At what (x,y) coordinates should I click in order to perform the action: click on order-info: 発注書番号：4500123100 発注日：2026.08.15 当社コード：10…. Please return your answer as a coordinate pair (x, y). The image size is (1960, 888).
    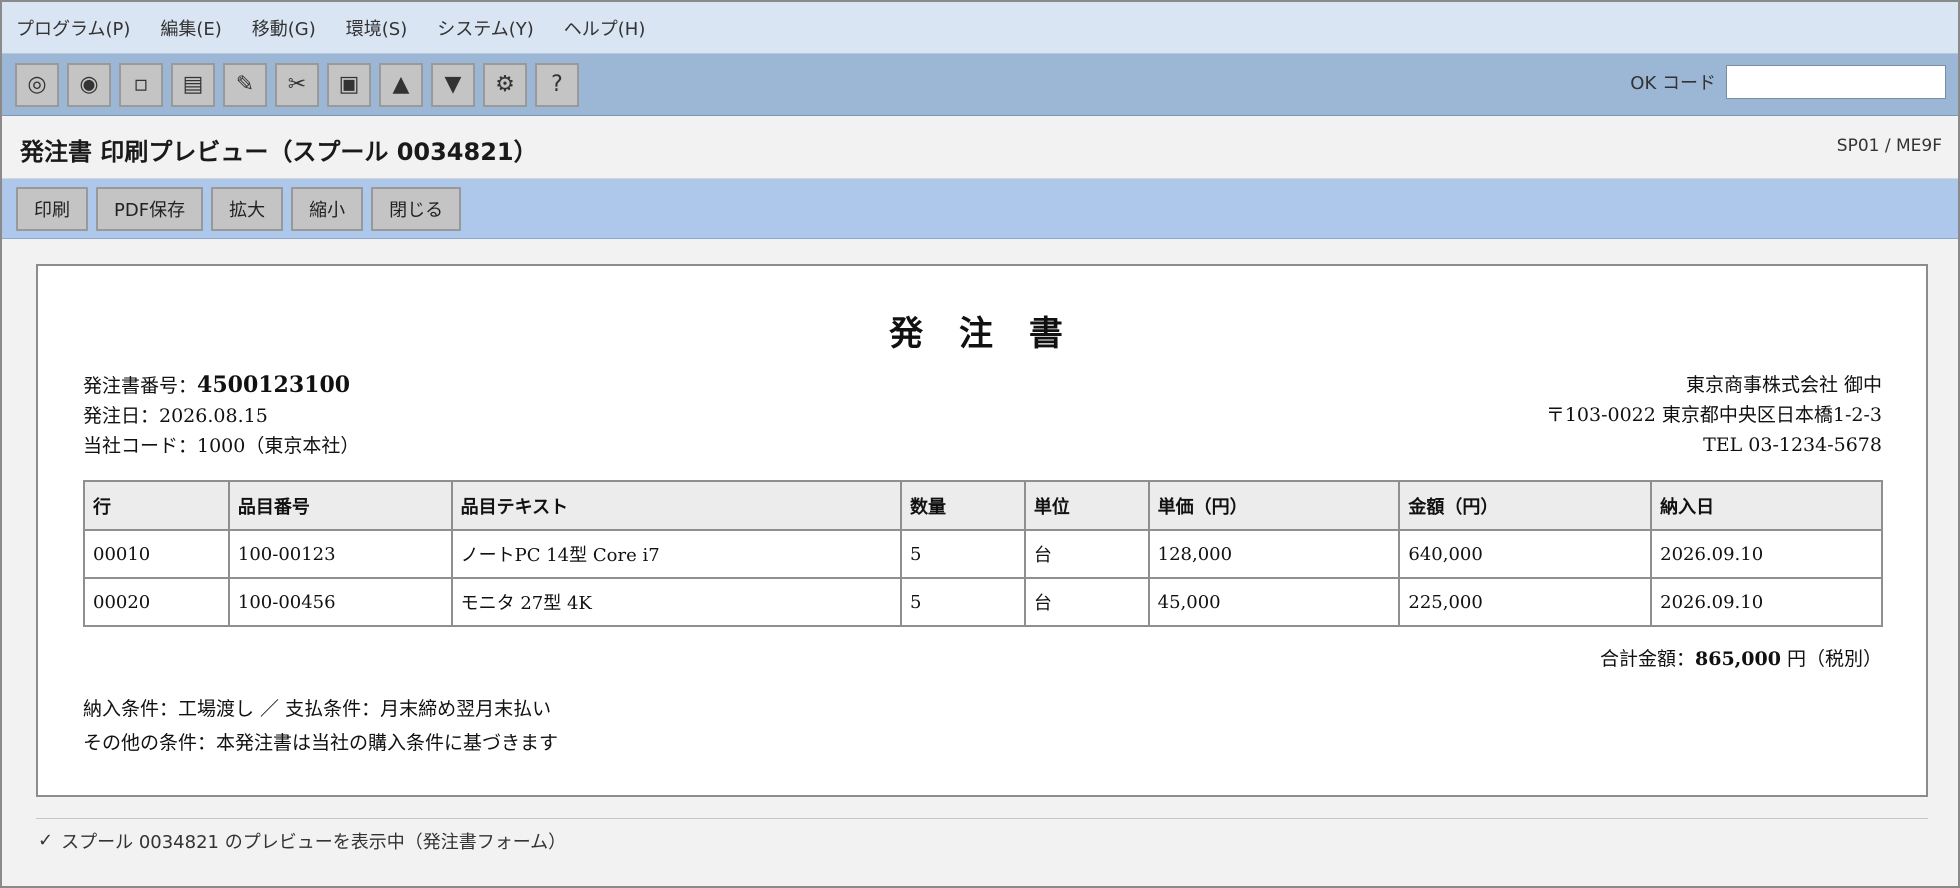
    Looking at the image, I should click on (221, 415).